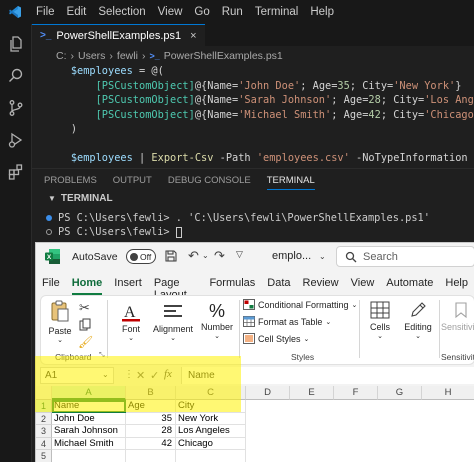 Image resolution: width=474 pixels, height=462 pixels. What do you see at coordinates (127, 56) in the screenshot?
I see `breadcrumb-item: fewli` at bounding box center [127, 56].